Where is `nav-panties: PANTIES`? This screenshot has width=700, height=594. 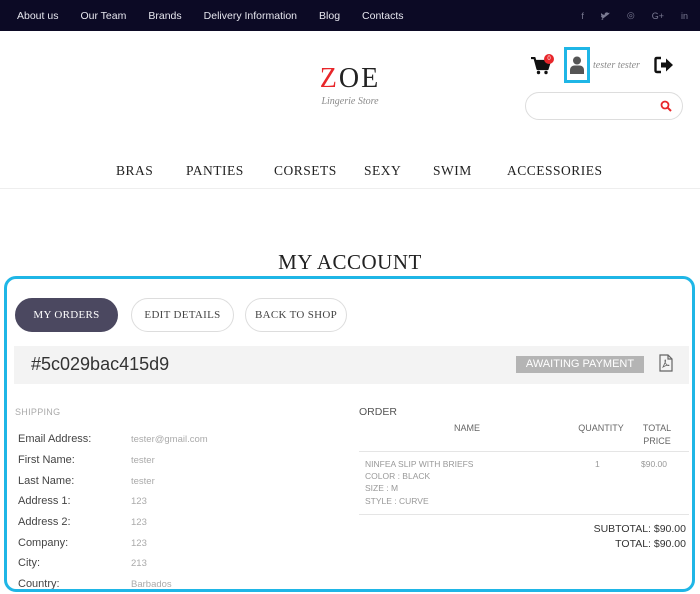
nav-panties: PANTIES is located at coordinates (215, 171).